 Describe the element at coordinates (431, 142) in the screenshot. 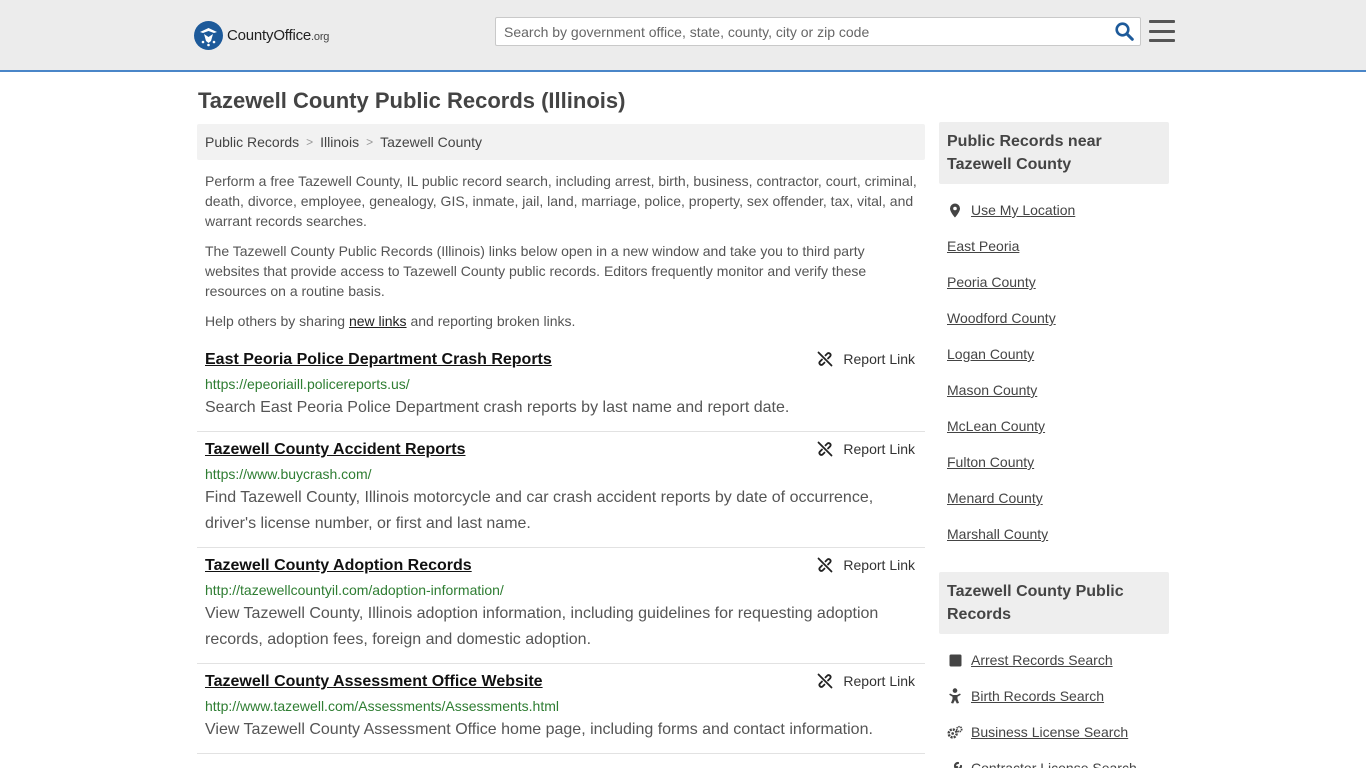

I see `breadcrumb-item-tazewell-county: Tazewell County` at that location.